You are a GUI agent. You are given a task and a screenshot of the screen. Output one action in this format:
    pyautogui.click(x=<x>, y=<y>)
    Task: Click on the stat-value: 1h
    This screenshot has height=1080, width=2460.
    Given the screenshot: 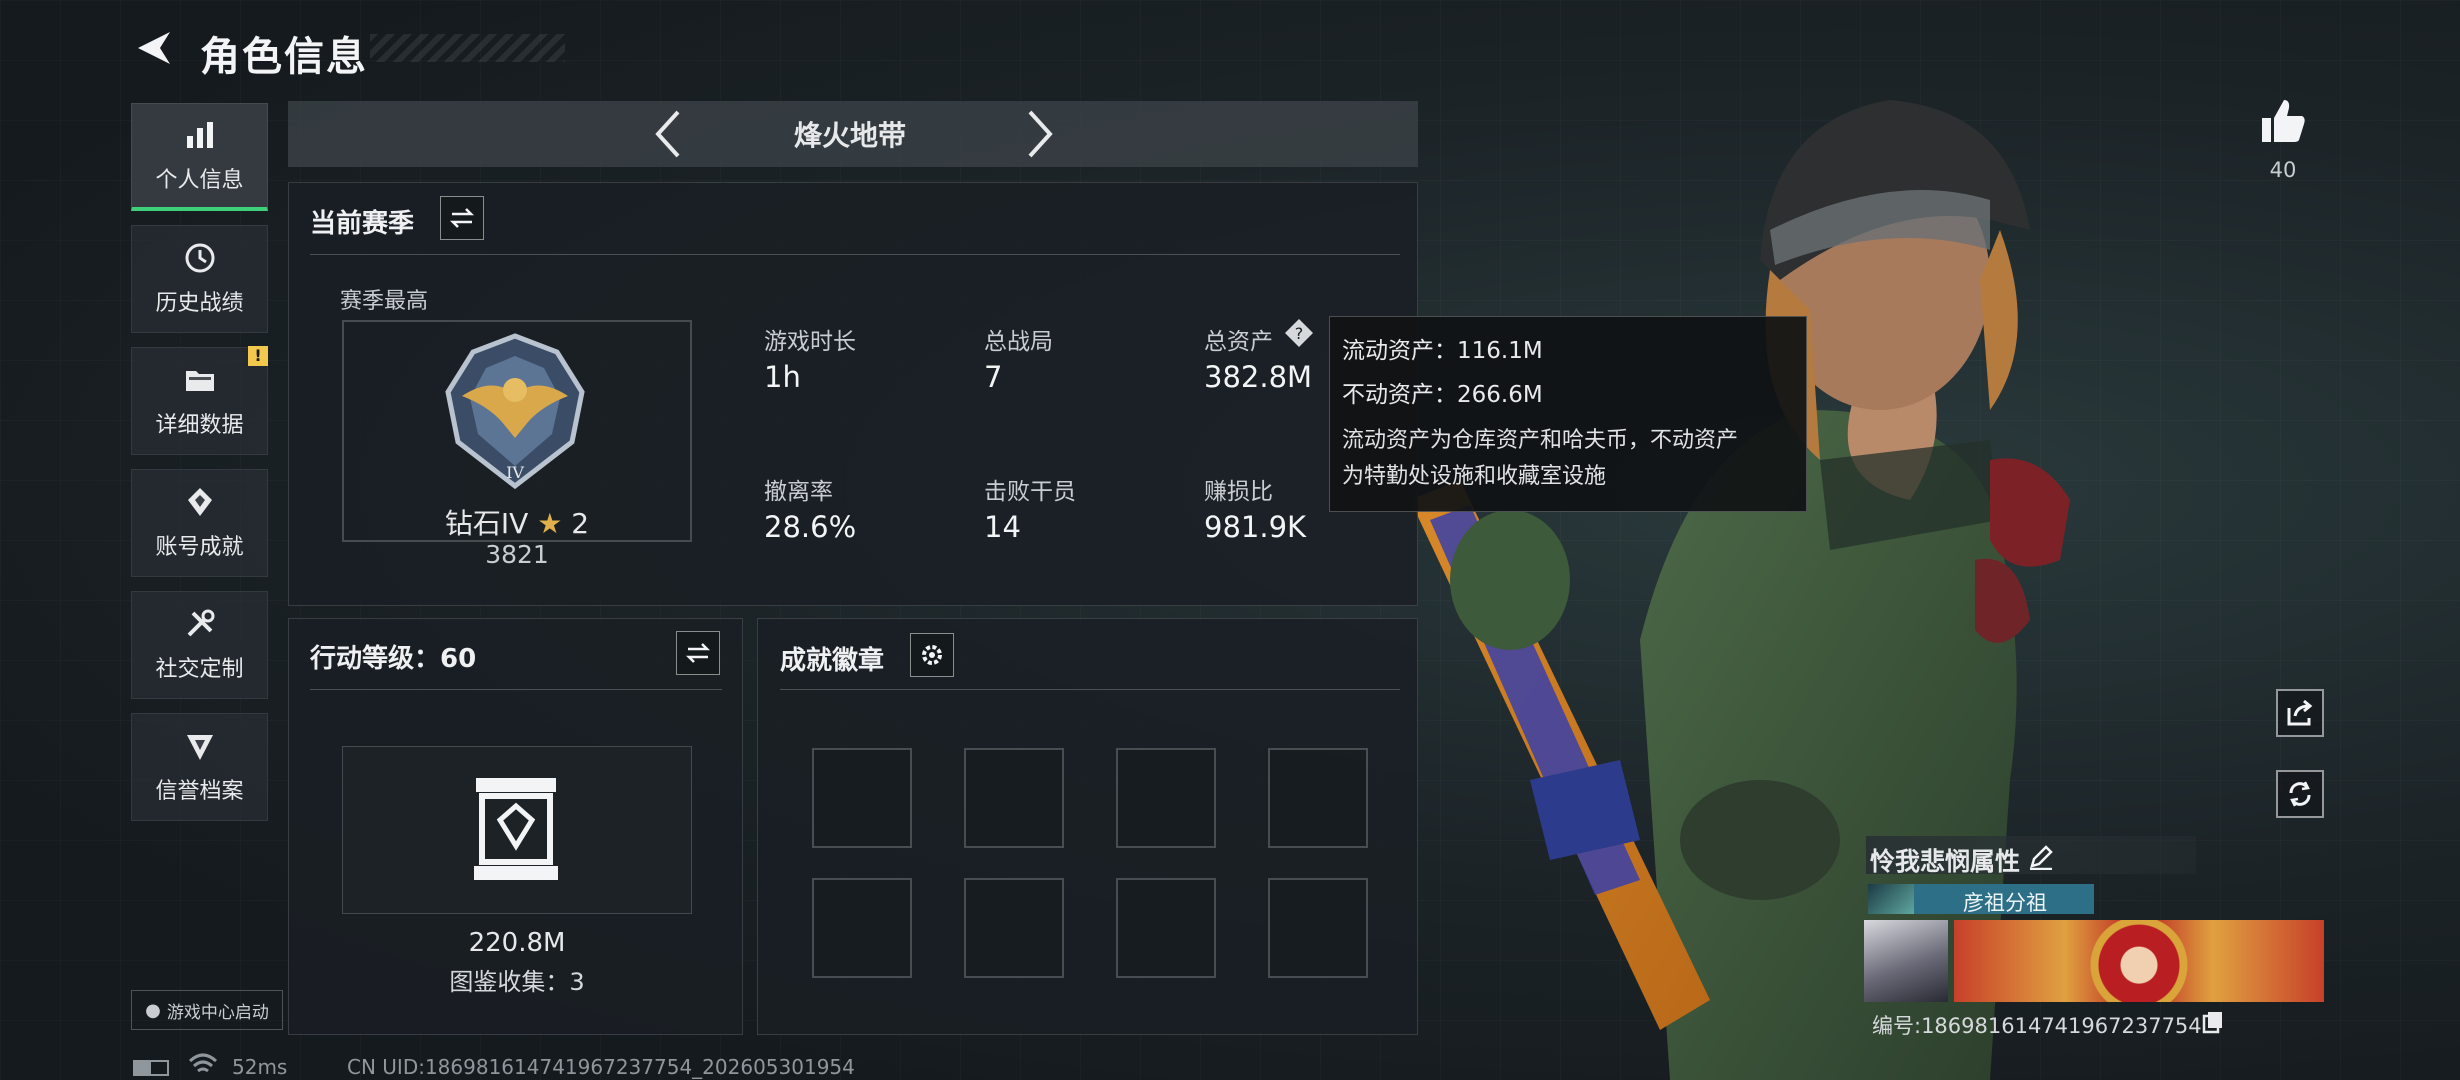 What is the action you would take?
    pyautogui.click(x=782, y=377)
    